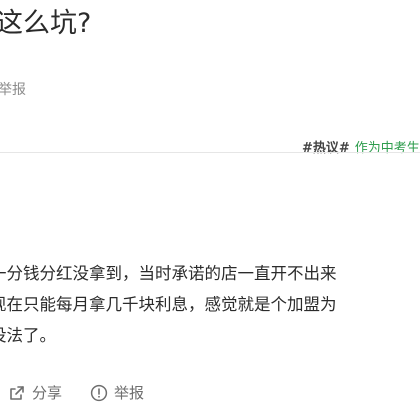  What do you see at coordinates (46, 23) in the screenshot?
I see `question-title: 这么坑?` at bounding box center [46, 23].